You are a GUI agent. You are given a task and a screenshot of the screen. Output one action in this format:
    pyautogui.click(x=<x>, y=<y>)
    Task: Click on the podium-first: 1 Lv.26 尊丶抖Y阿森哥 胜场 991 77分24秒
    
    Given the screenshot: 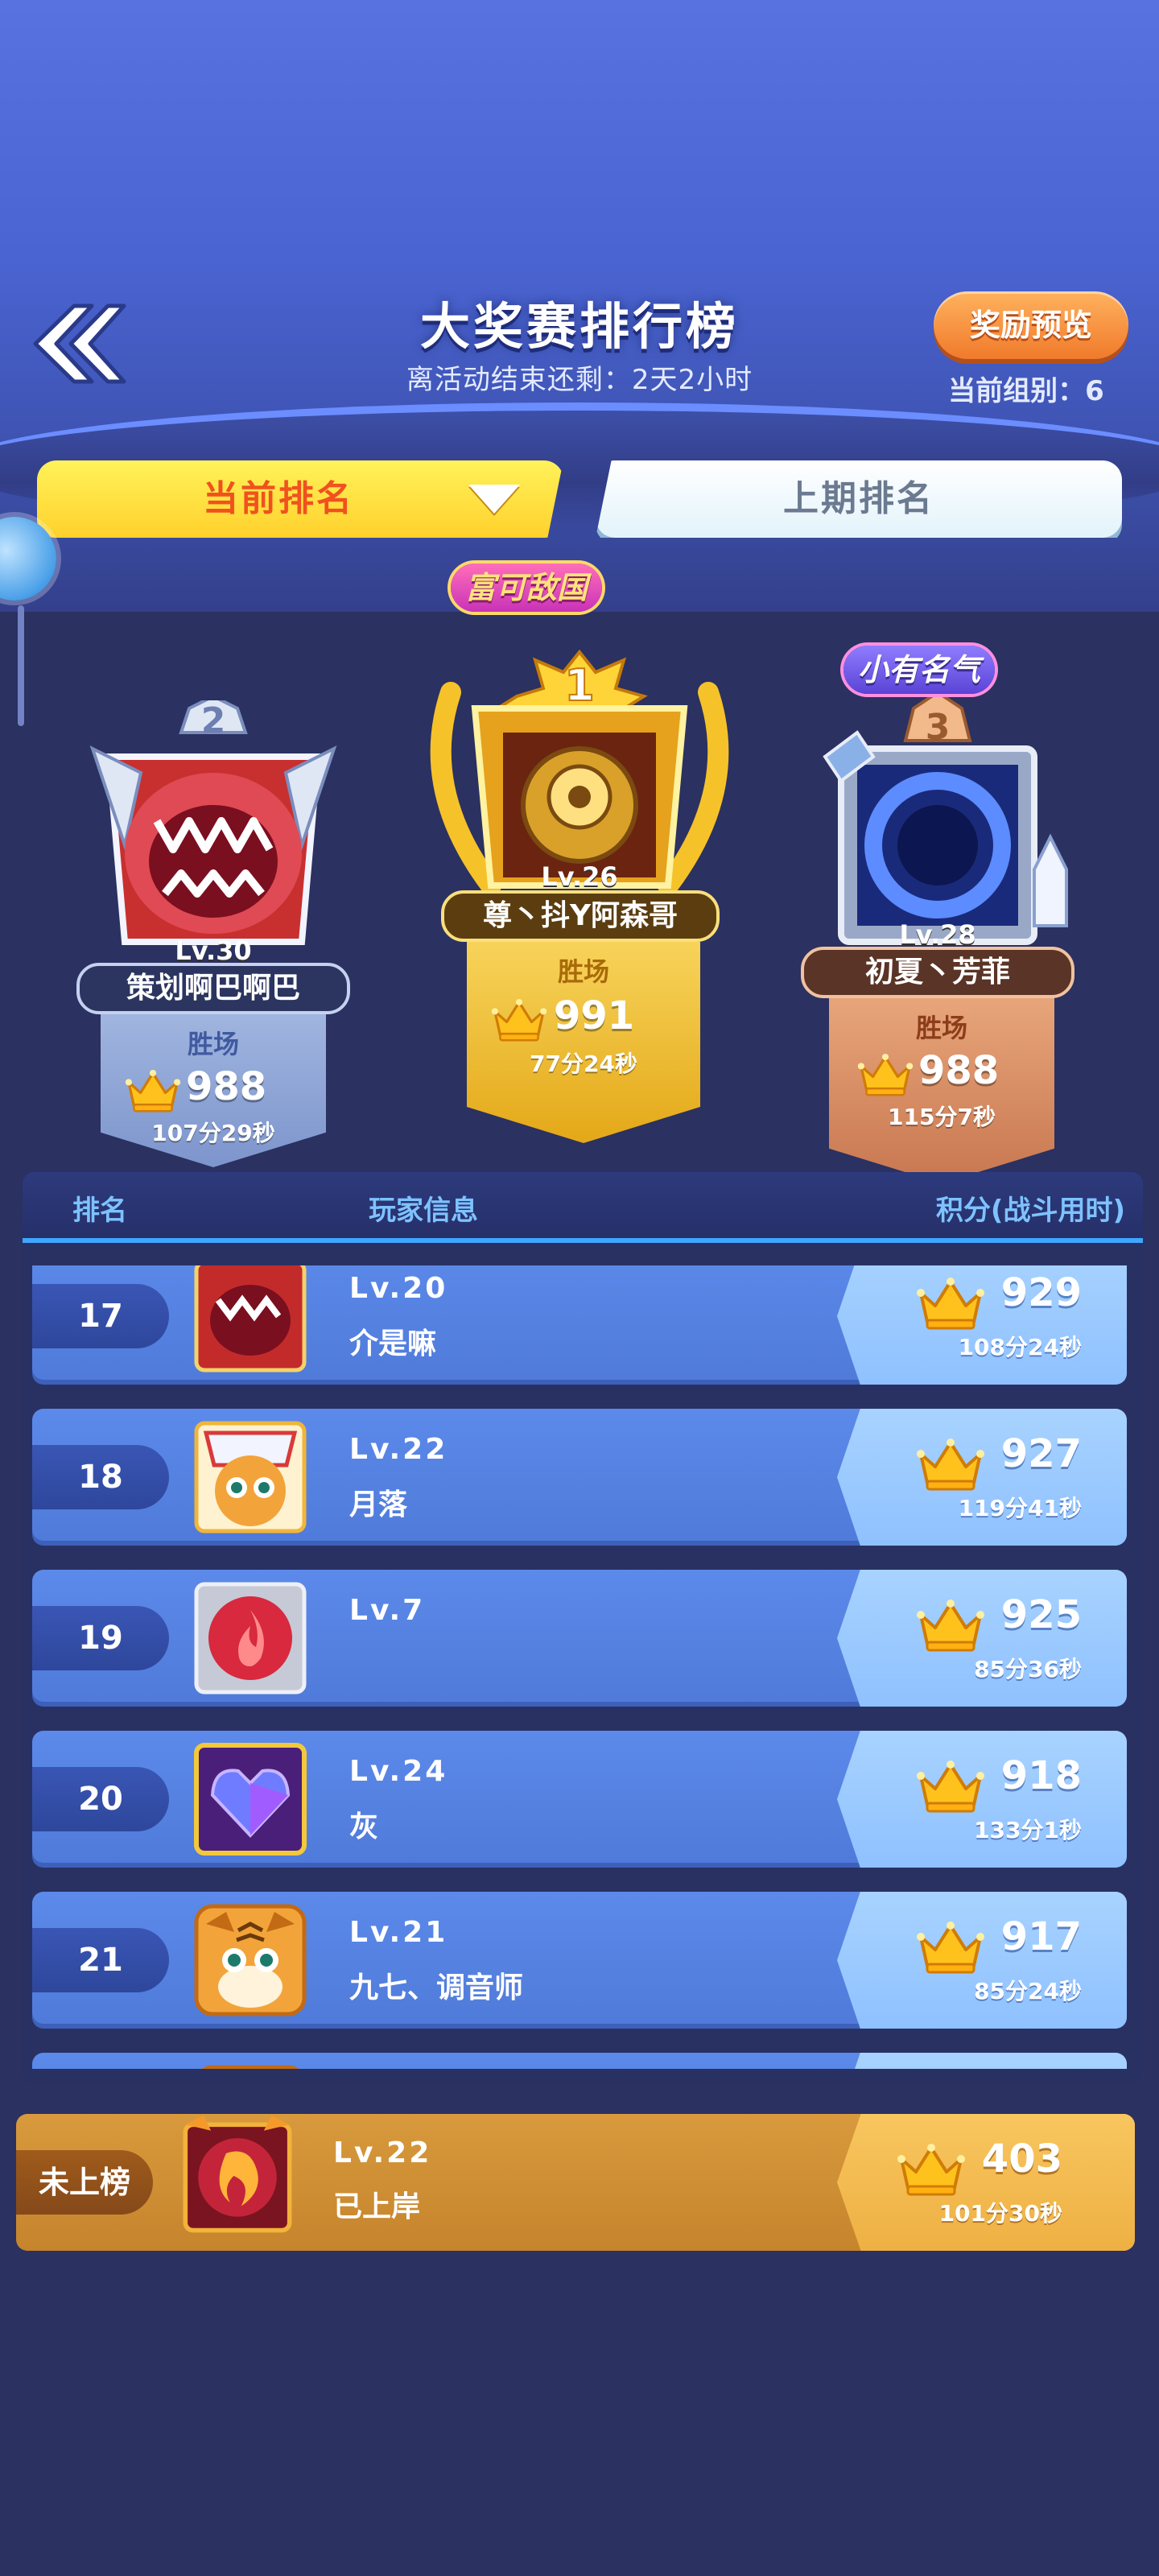 What is the action you would take?
    pyautogui.click(x=579, y=837)
    